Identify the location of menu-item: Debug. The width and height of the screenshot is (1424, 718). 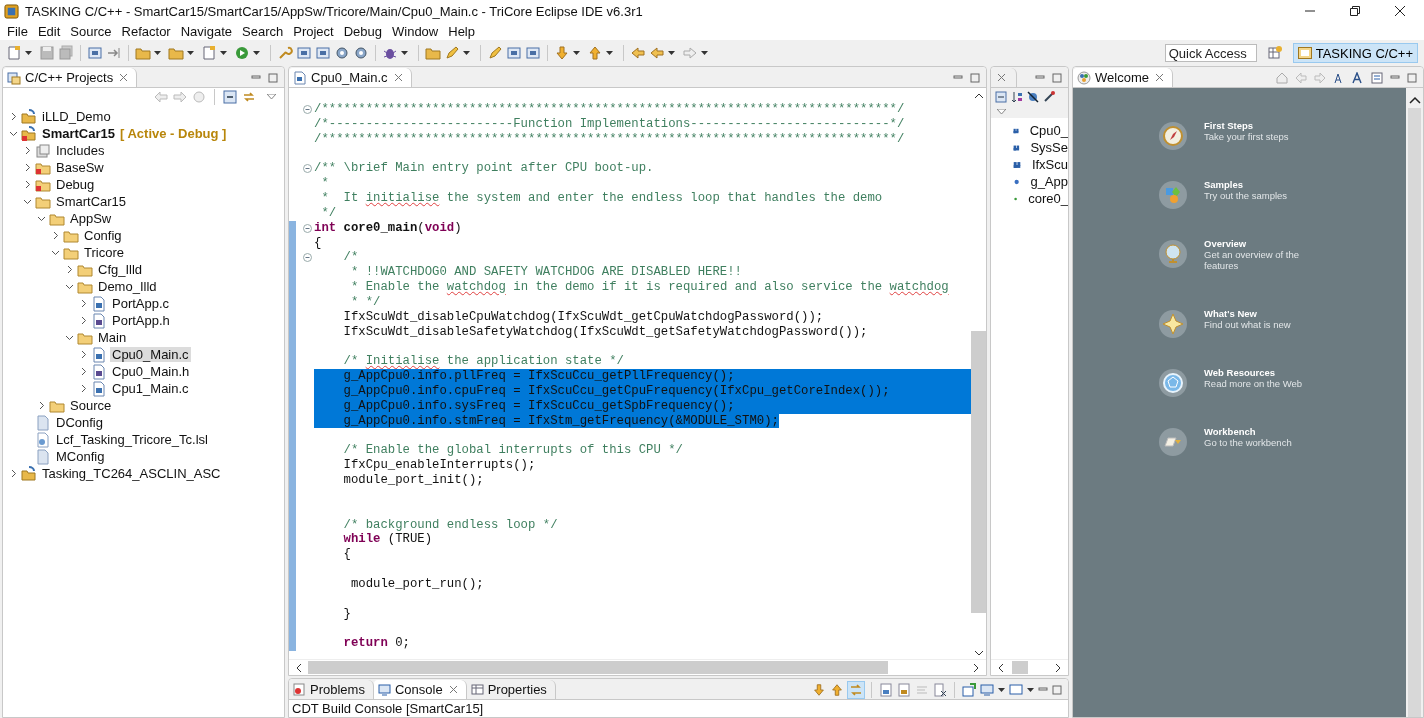
(362, 31).